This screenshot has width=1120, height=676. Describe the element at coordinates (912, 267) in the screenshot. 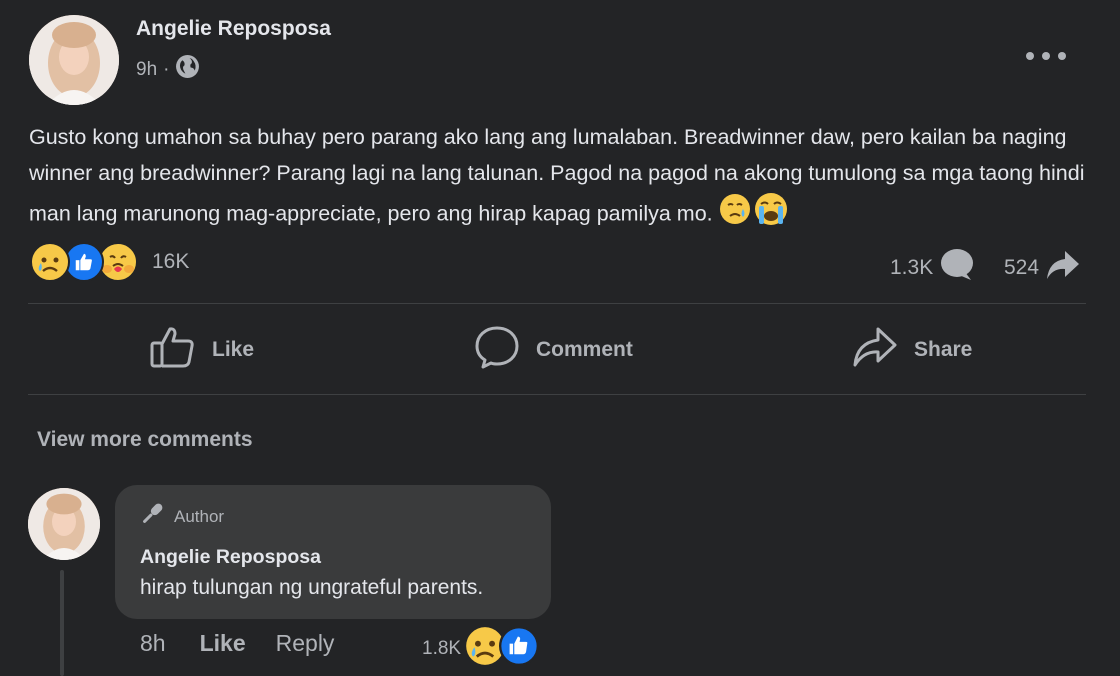

I see `comments-count: 1.3K` at that location.